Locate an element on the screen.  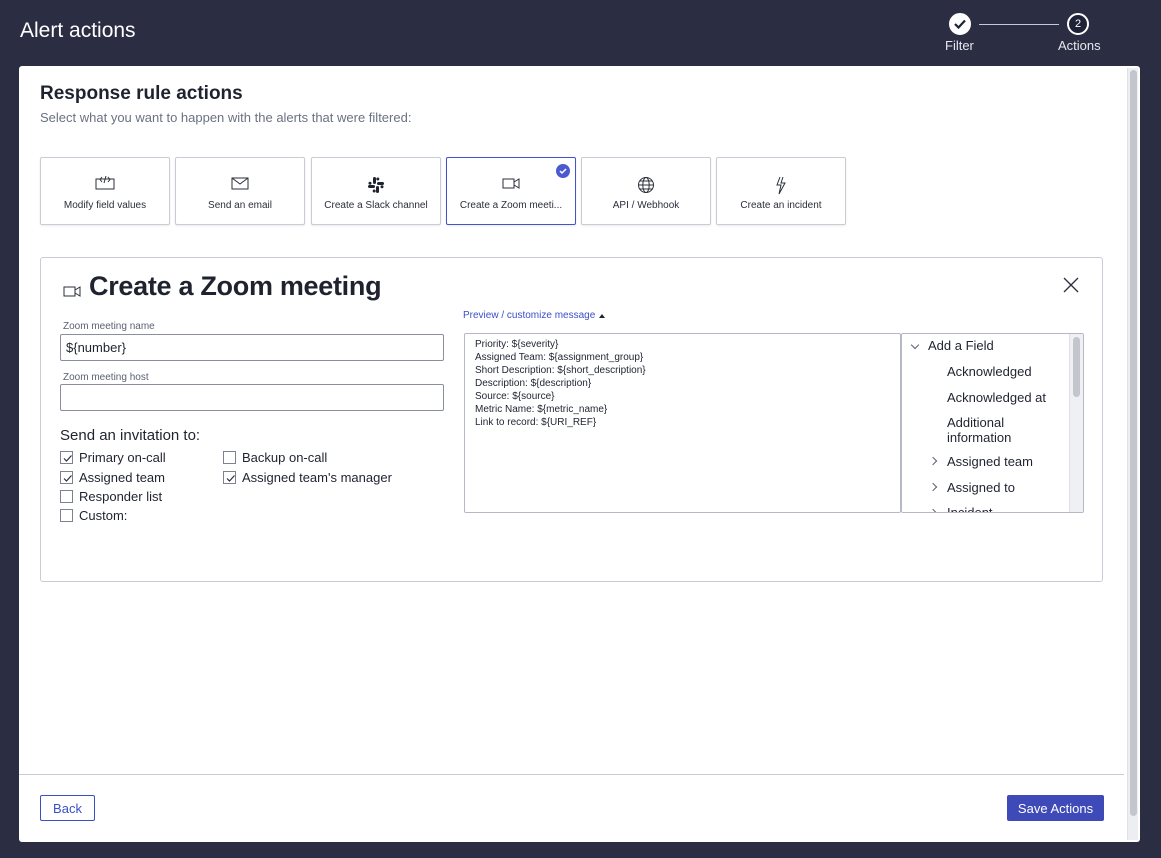
checkbox-label: Primary on-call is located at coordinates (122, 457).